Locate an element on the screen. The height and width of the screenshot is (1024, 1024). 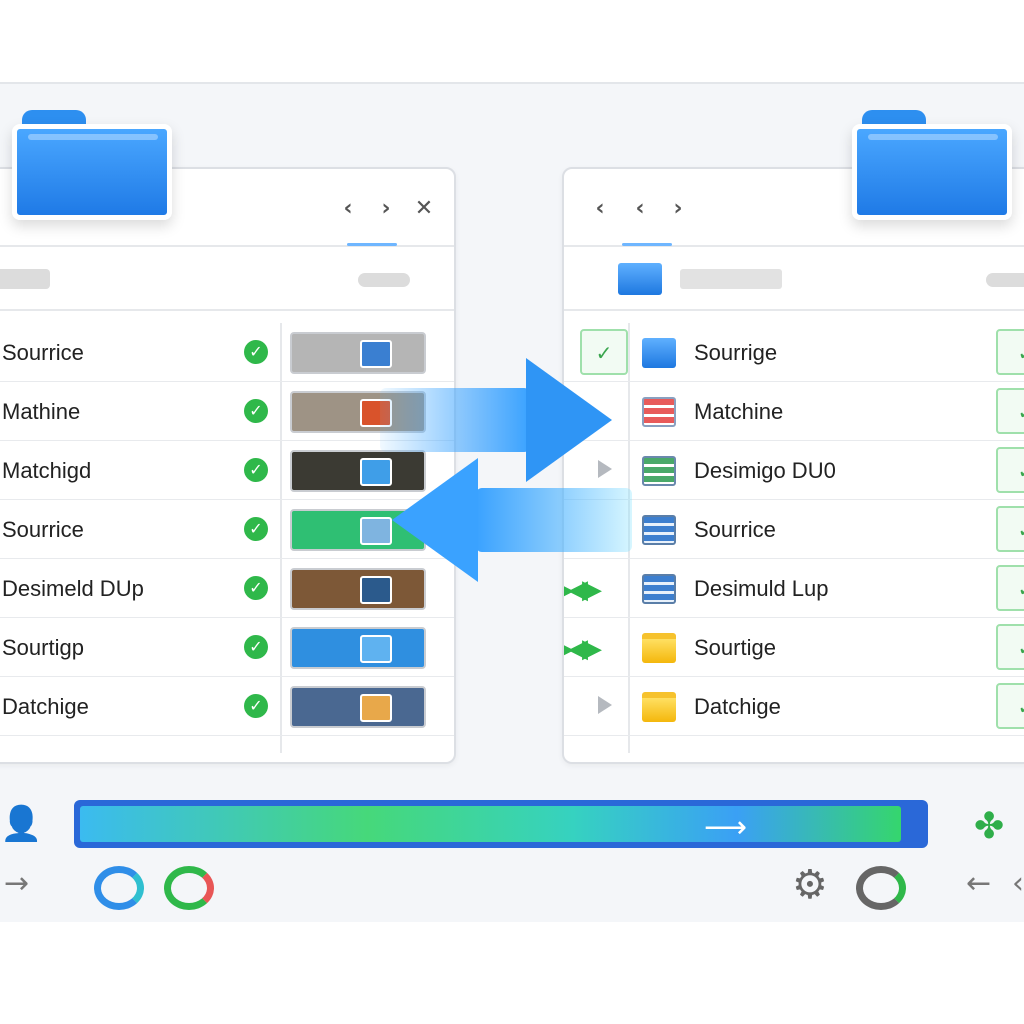
forward-arrow-icon: → is located at coordinates (16, 883).